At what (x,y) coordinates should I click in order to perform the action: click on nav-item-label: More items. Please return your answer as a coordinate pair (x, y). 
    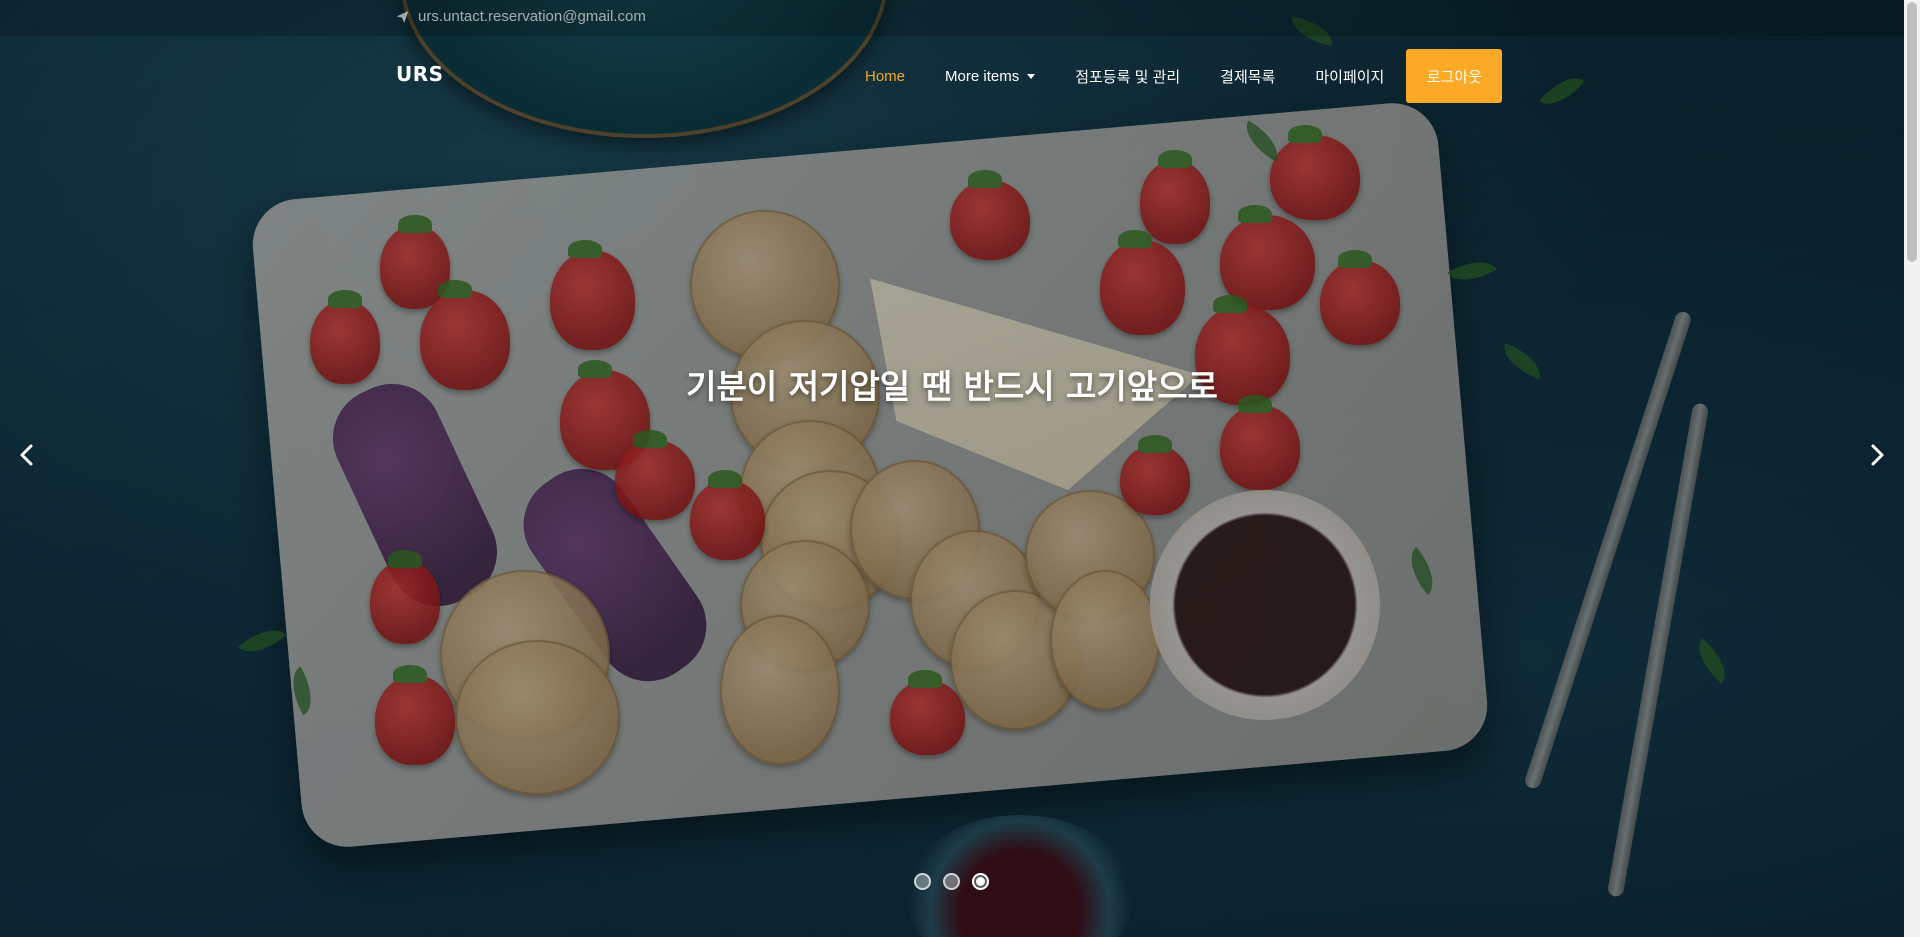
    Looking at the image, I should click on (982, 76).